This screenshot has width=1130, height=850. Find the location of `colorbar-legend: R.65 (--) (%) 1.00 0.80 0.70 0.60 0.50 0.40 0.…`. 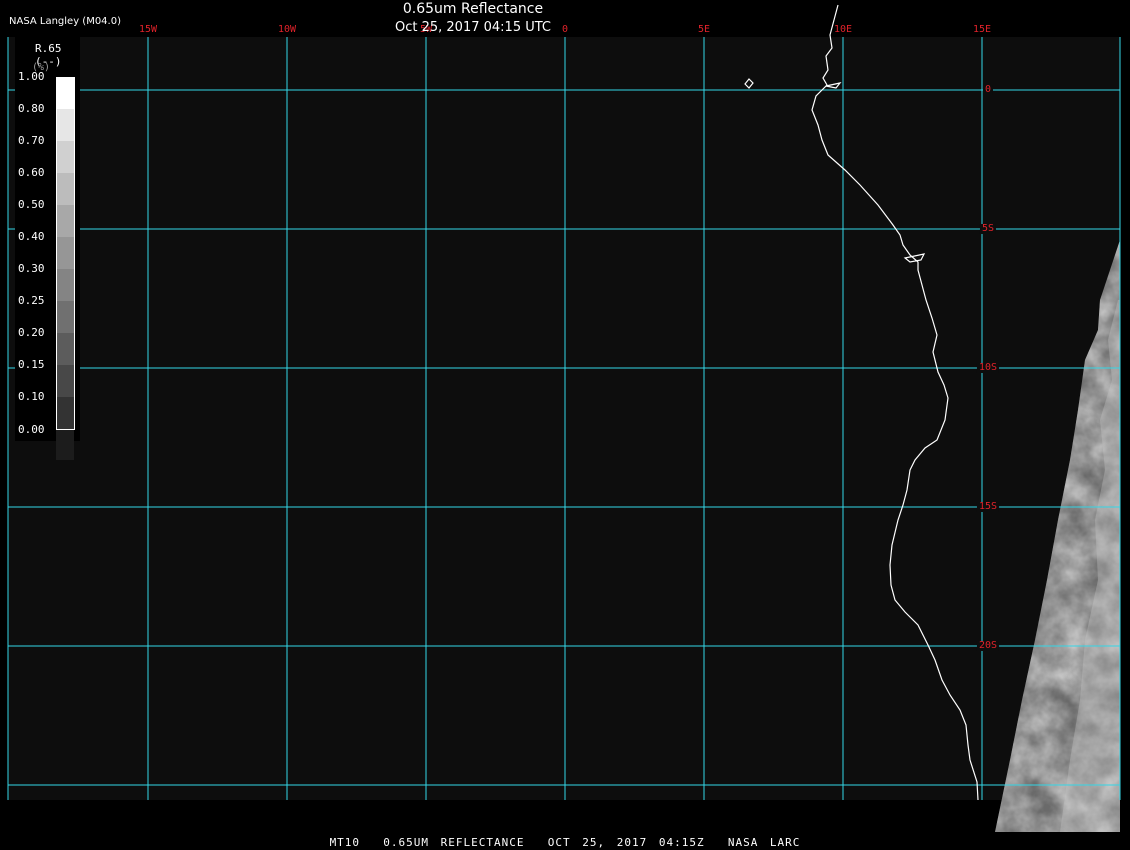

colorbar-legend: R.65 (--) (%) 1.00 0.80 0.70 0.60 0.50 0.40 0.… is located at coordinates (47, 248).